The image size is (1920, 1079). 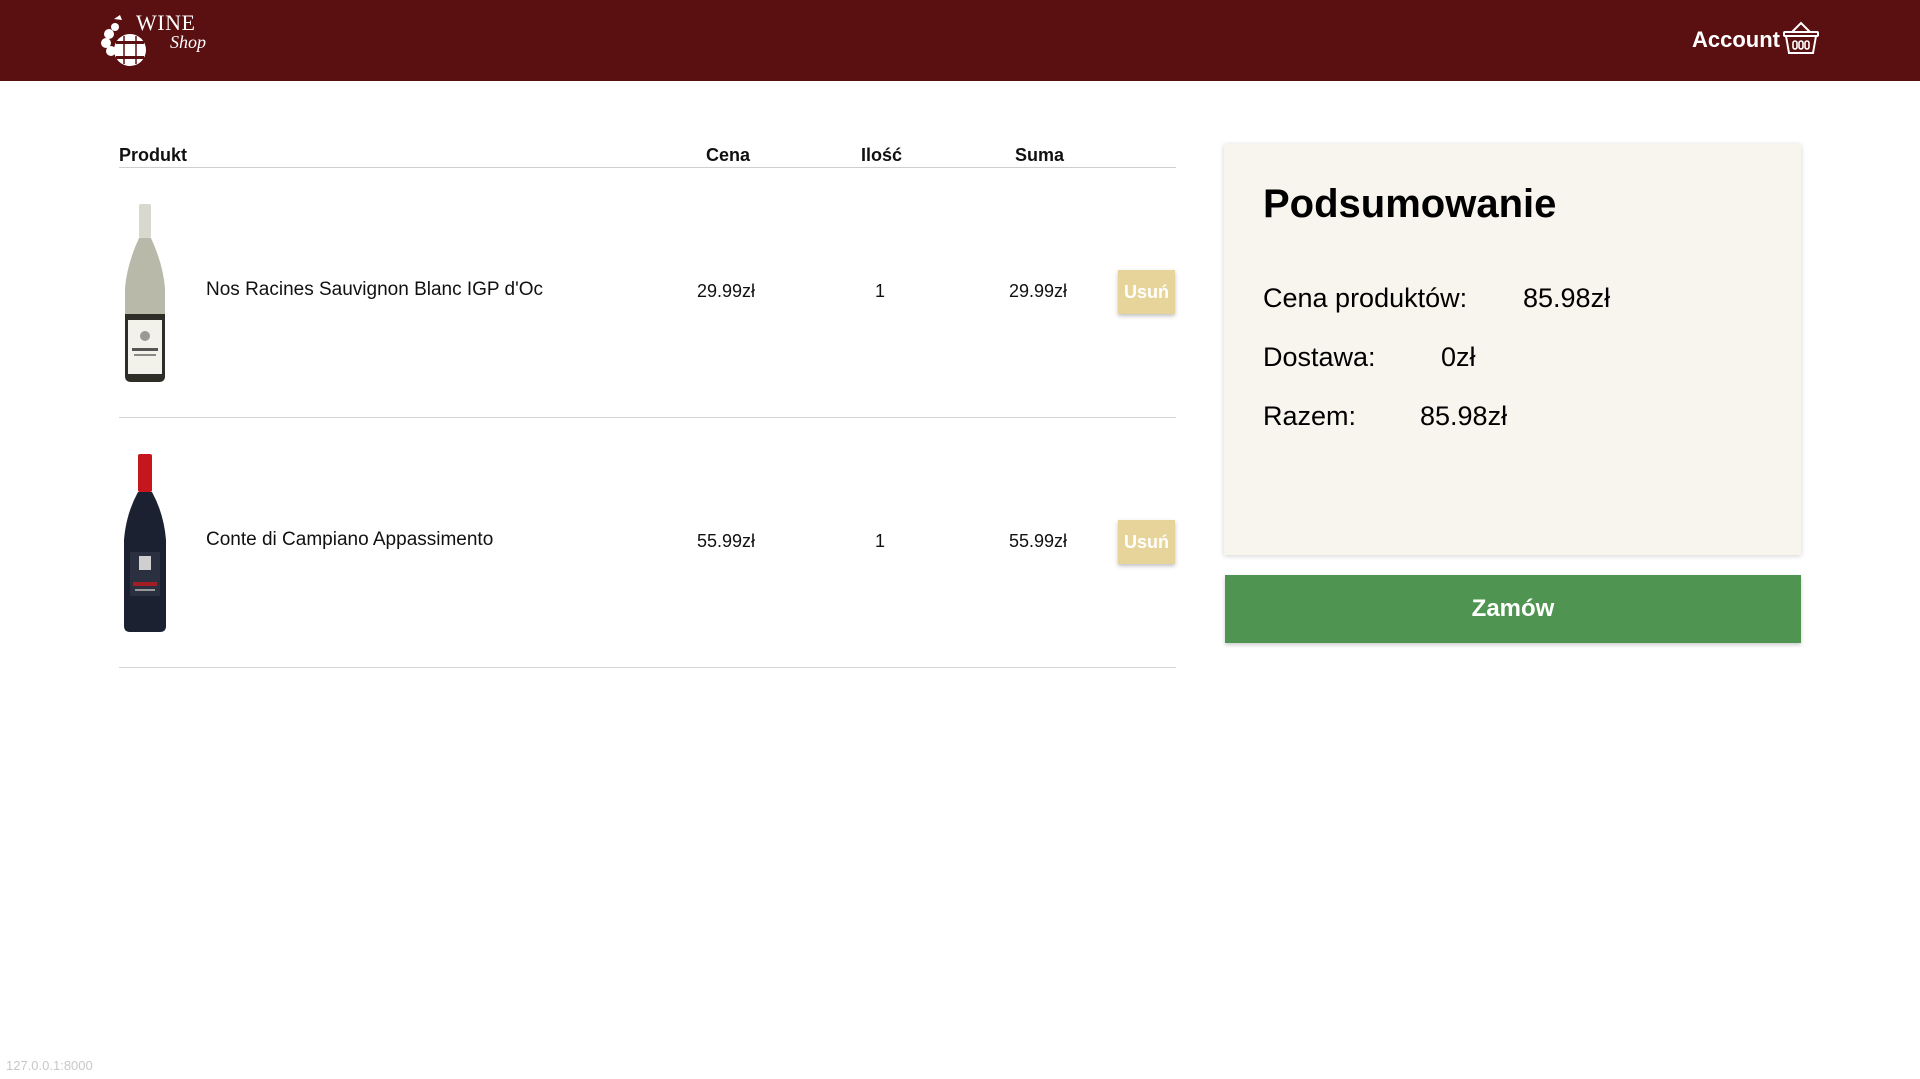 What do you see at coordinates (1319, 357) in the screenshot?
I see `delivery-label: Dostawa:` at bounding box center [1319, 357].